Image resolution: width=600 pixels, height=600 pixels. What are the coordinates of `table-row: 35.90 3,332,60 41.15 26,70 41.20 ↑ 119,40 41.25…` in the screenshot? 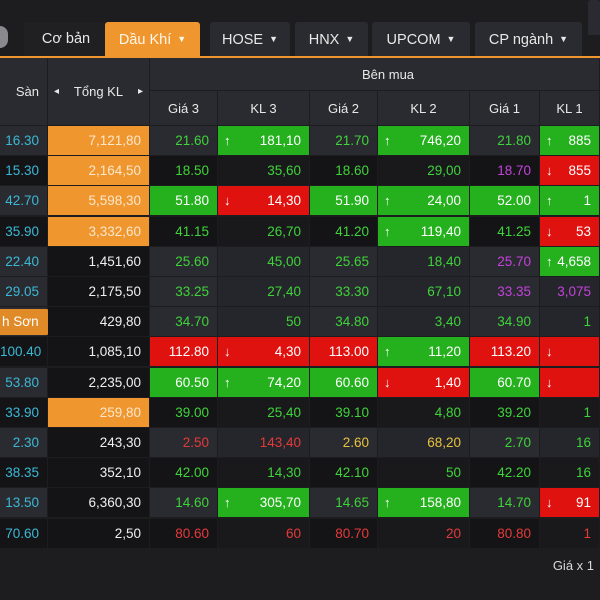 It's located at (300, 231).